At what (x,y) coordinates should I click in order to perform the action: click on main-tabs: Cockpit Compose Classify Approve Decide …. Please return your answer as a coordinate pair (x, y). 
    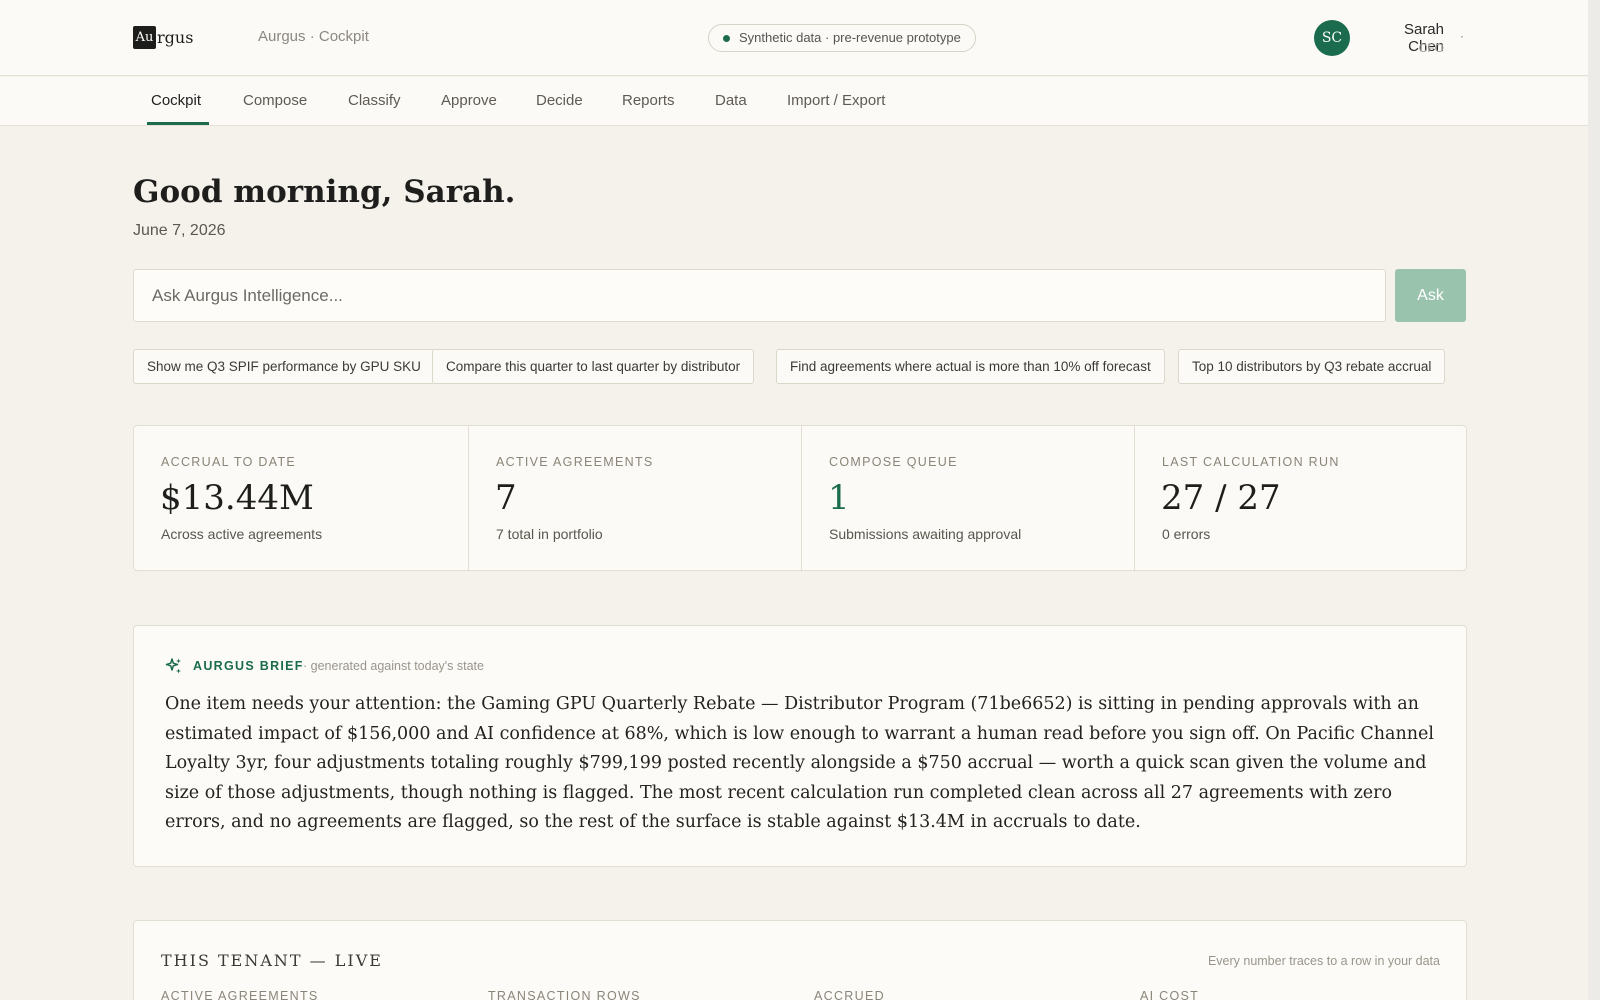
    Looking at the image, I should click on (800, 101).